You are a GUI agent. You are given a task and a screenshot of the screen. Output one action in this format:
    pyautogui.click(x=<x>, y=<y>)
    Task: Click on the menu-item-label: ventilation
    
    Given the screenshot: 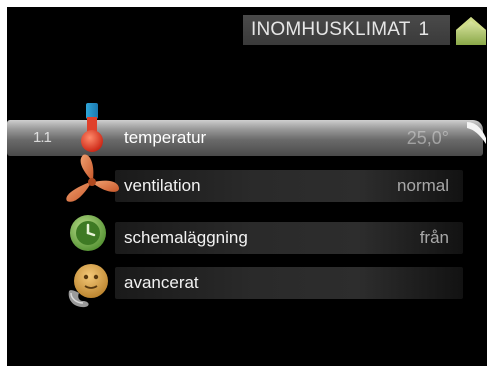 What is the action you would take?
    pyautogui.click(x=162, y=185)
    